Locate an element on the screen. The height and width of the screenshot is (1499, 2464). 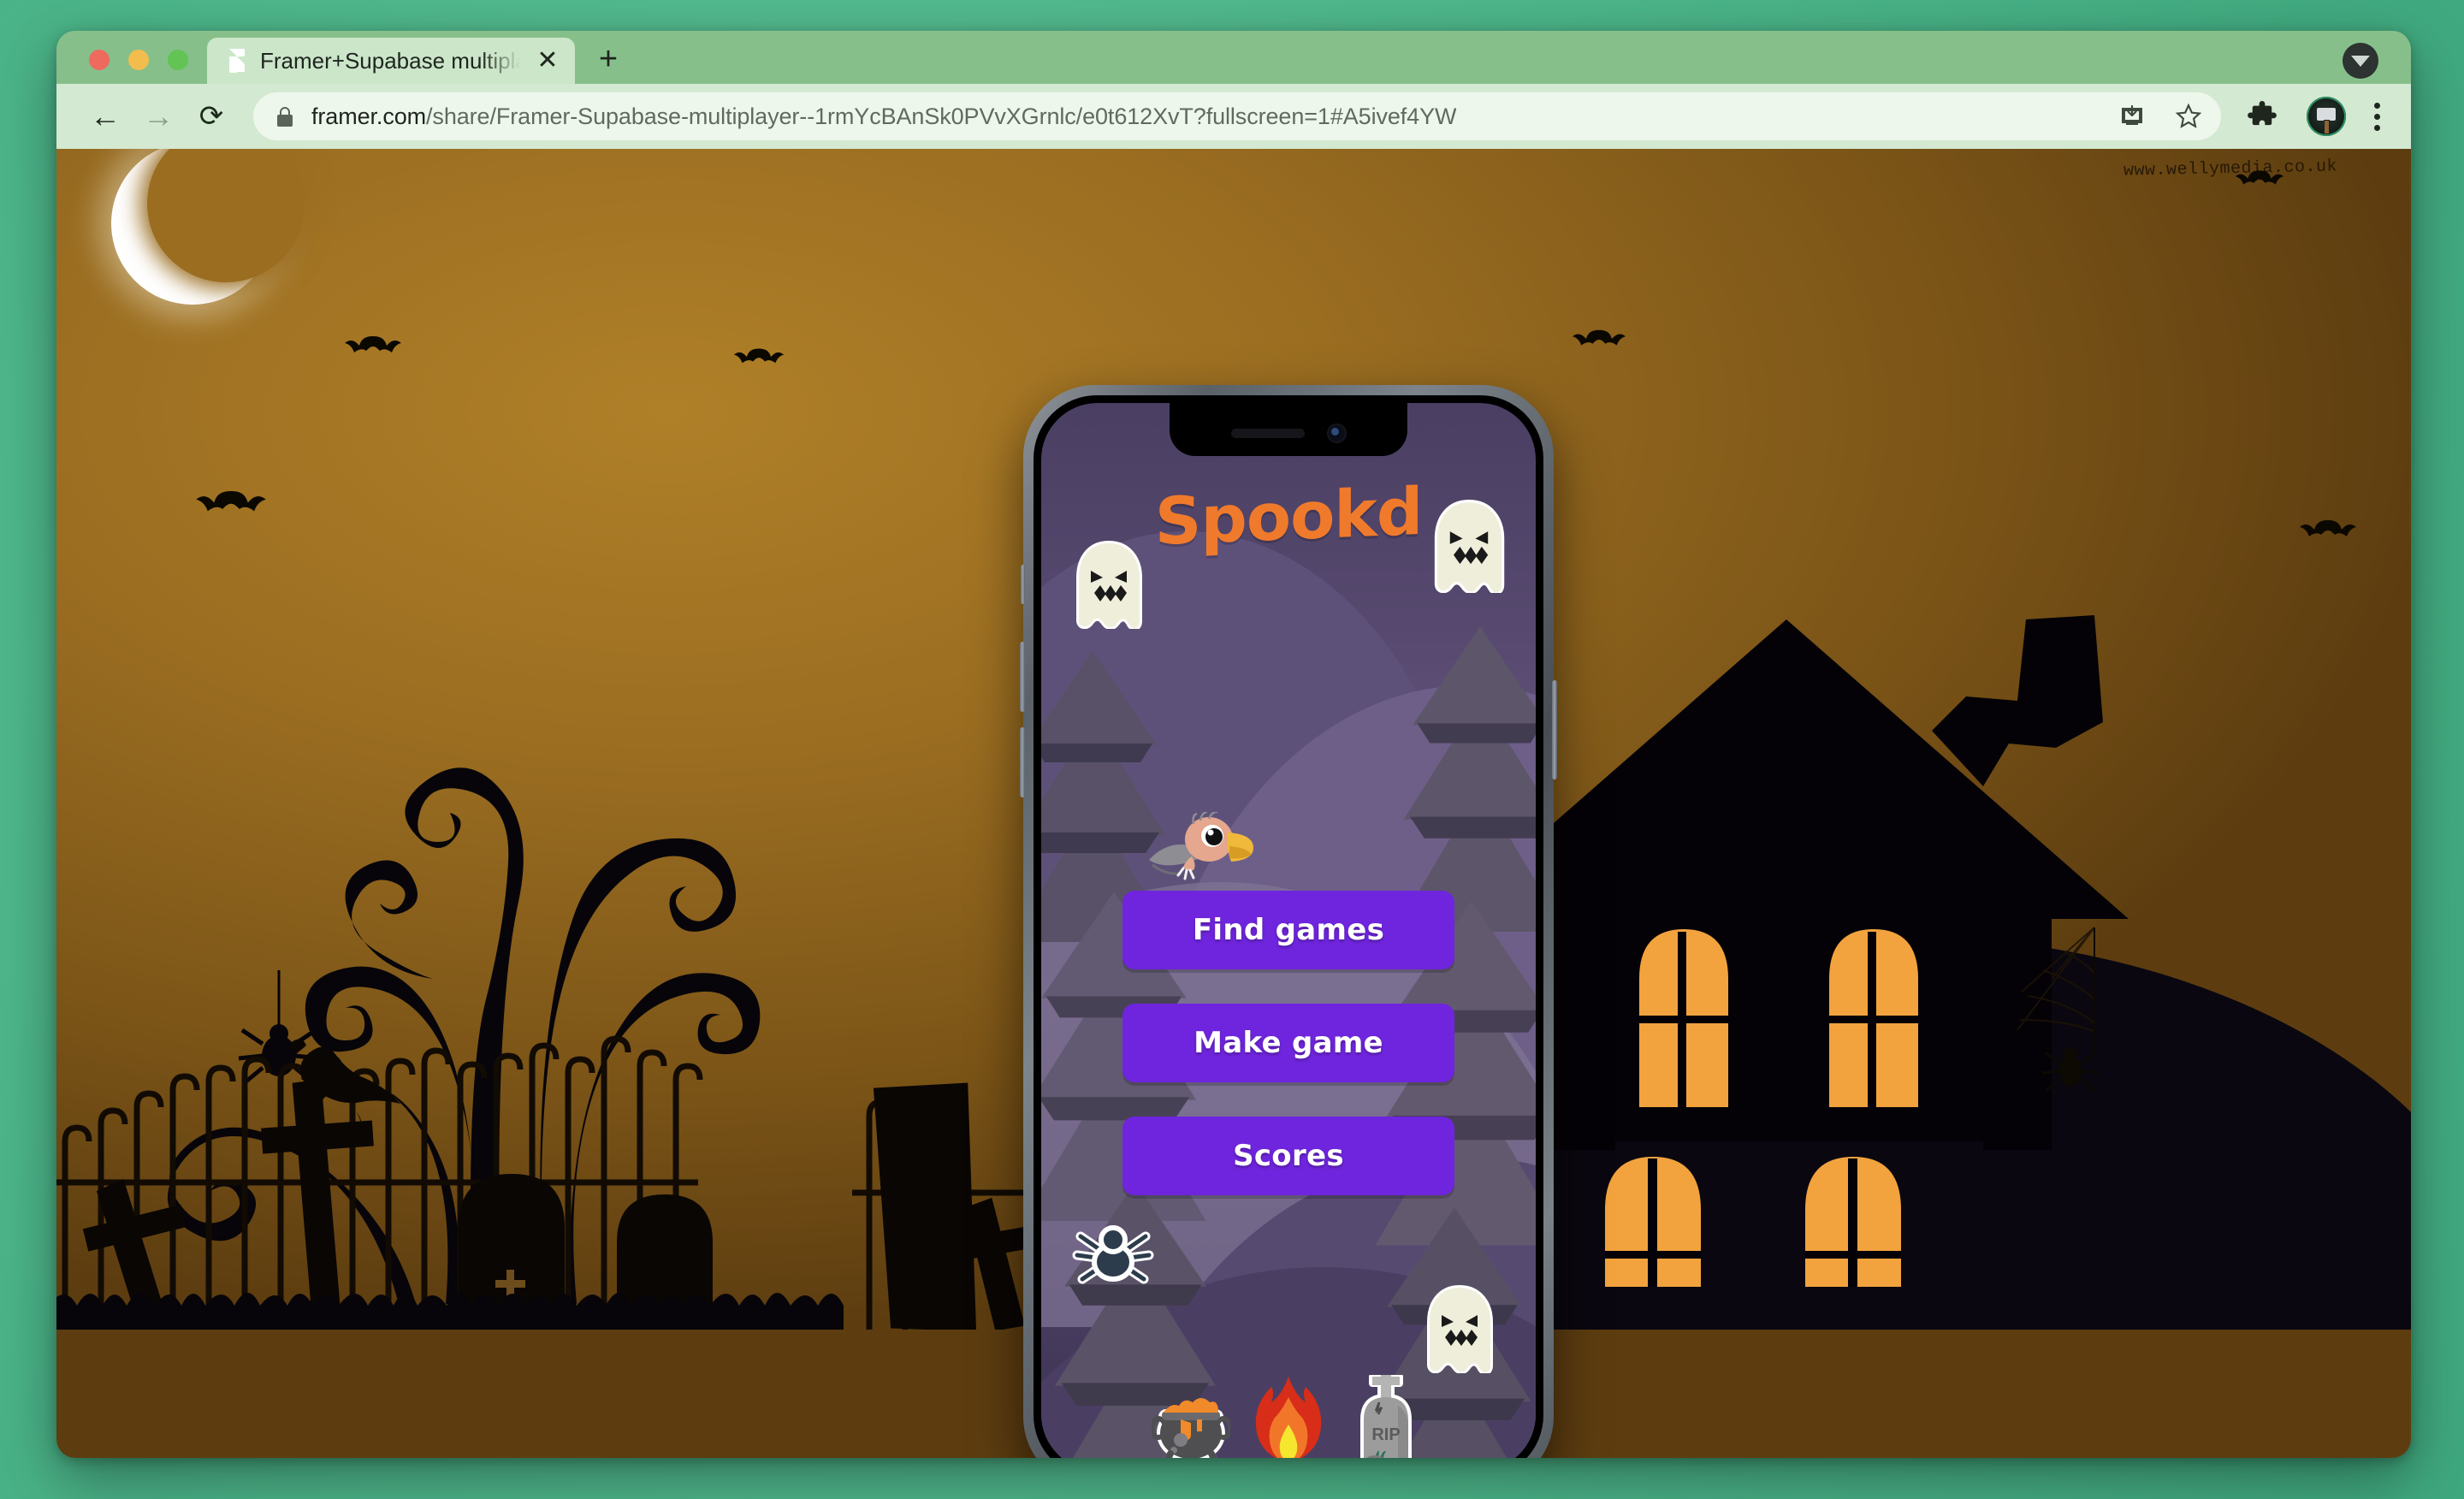
forward-button: → is located at coordinates (158, 116).